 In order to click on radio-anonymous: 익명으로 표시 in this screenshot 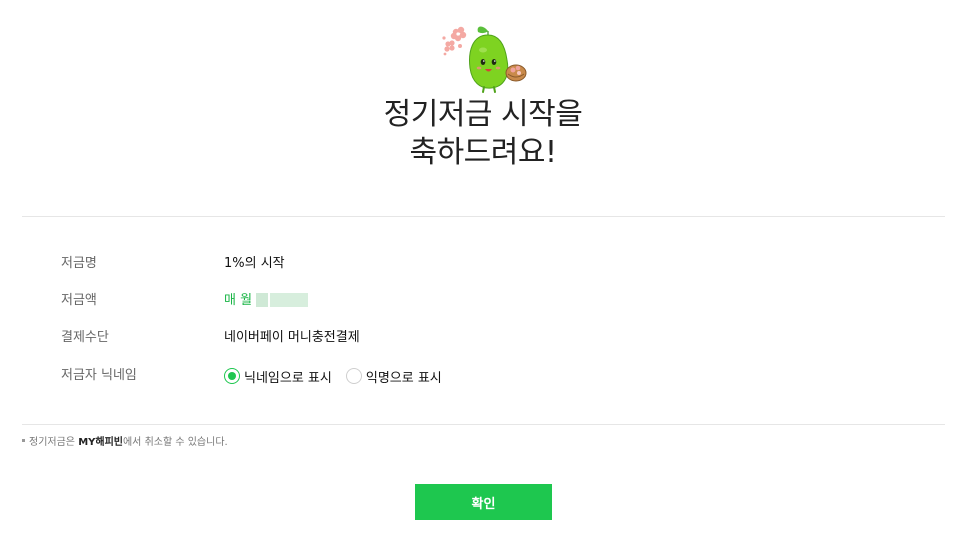, I will do `click(393, 376)`.